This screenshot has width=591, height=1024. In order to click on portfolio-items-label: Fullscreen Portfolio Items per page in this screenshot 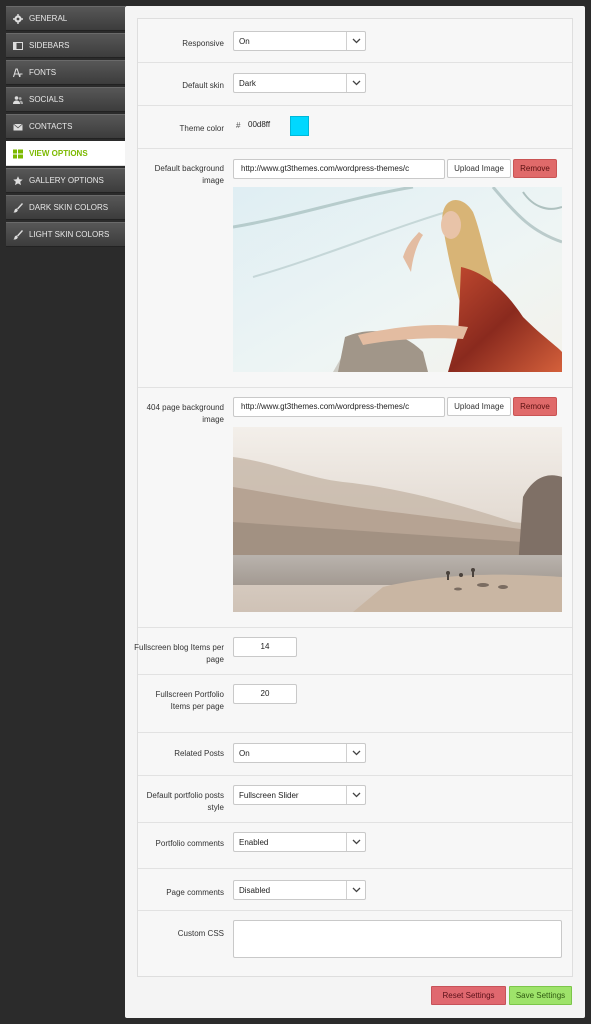, I will do `click(189, 700)`.